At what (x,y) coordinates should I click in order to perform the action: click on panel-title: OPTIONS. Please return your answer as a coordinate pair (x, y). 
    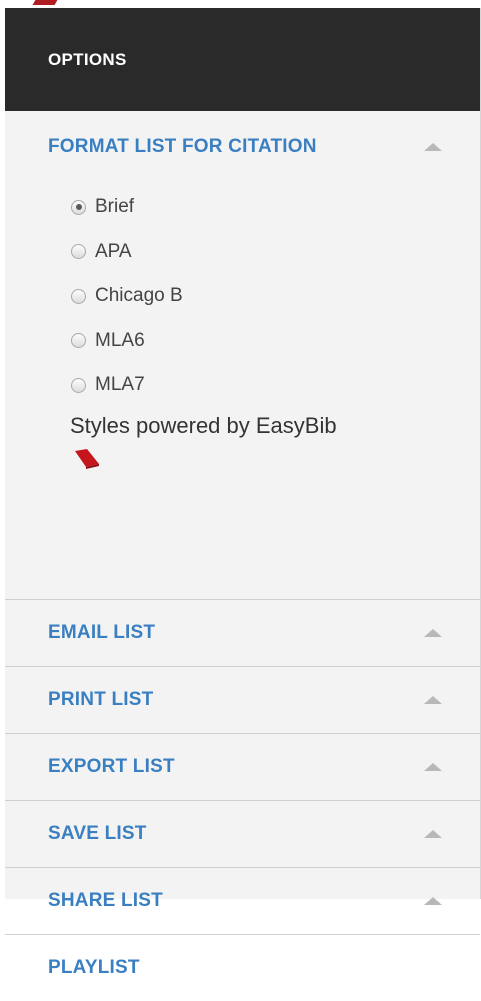
    Looking at the image, I should click on (87, 59).